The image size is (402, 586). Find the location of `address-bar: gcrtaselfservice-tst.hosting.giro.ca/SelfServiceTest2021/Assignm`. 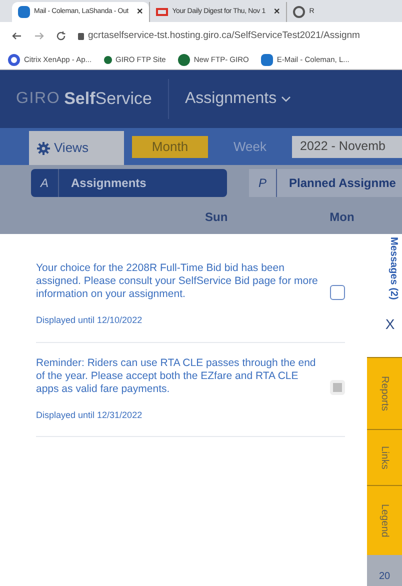

address-bar: gcrtaselfservice-tst.hosting.giro.ca/SelfServiceTest2021/Assignm is located at coordinates (234, 36).